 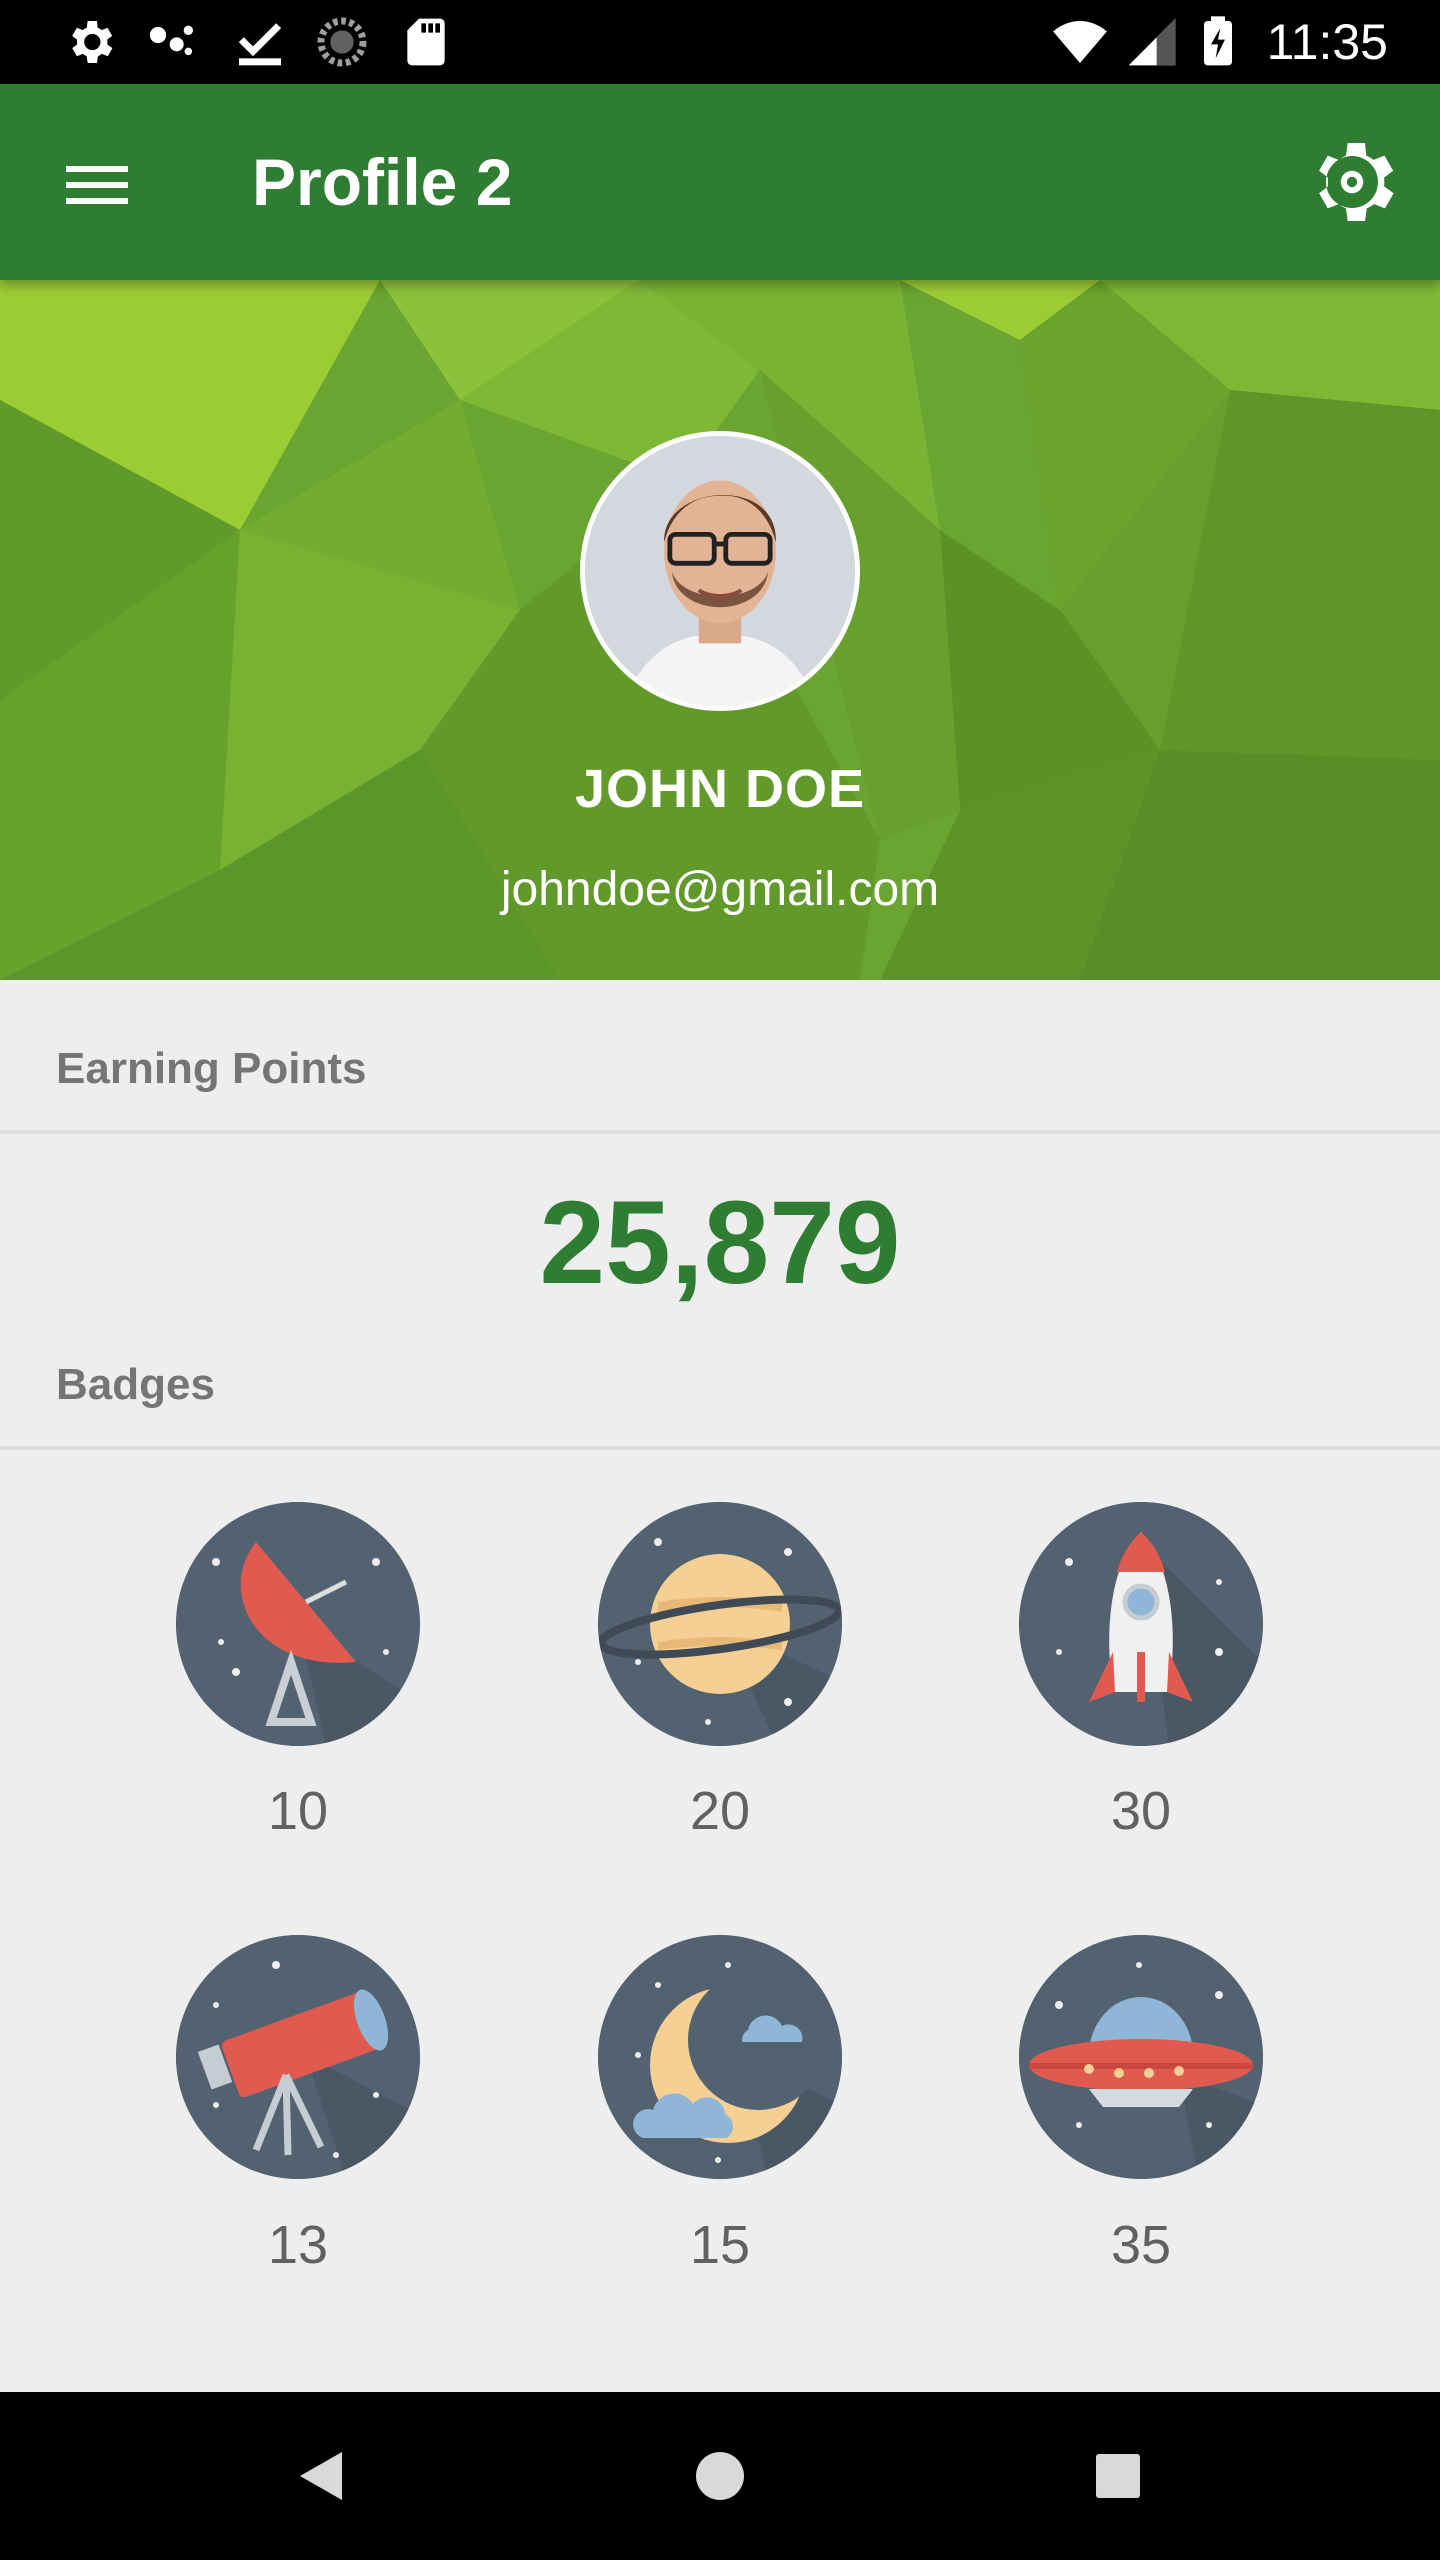 I want to click on planet-icon, so click(x=720, y=1624).